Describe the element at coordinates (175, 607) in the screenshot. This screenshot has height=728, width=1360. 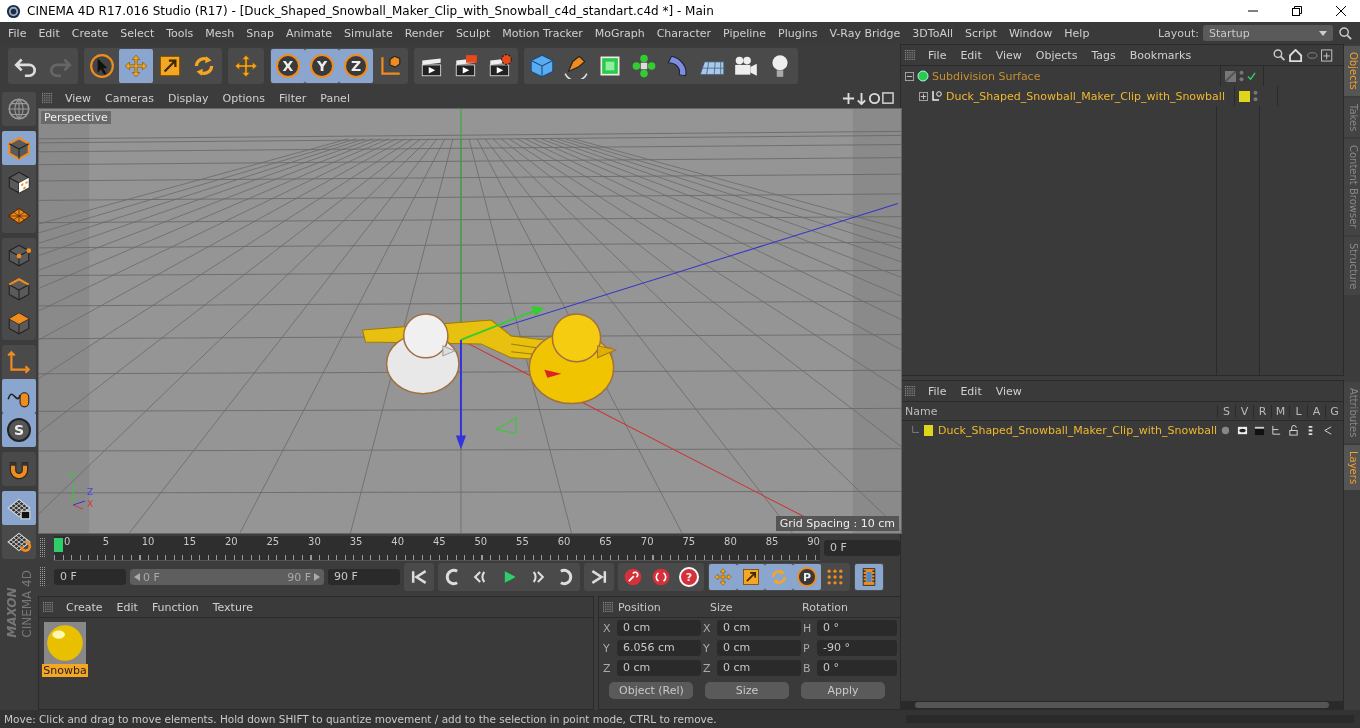
I see `menu-item: Function` at that location.